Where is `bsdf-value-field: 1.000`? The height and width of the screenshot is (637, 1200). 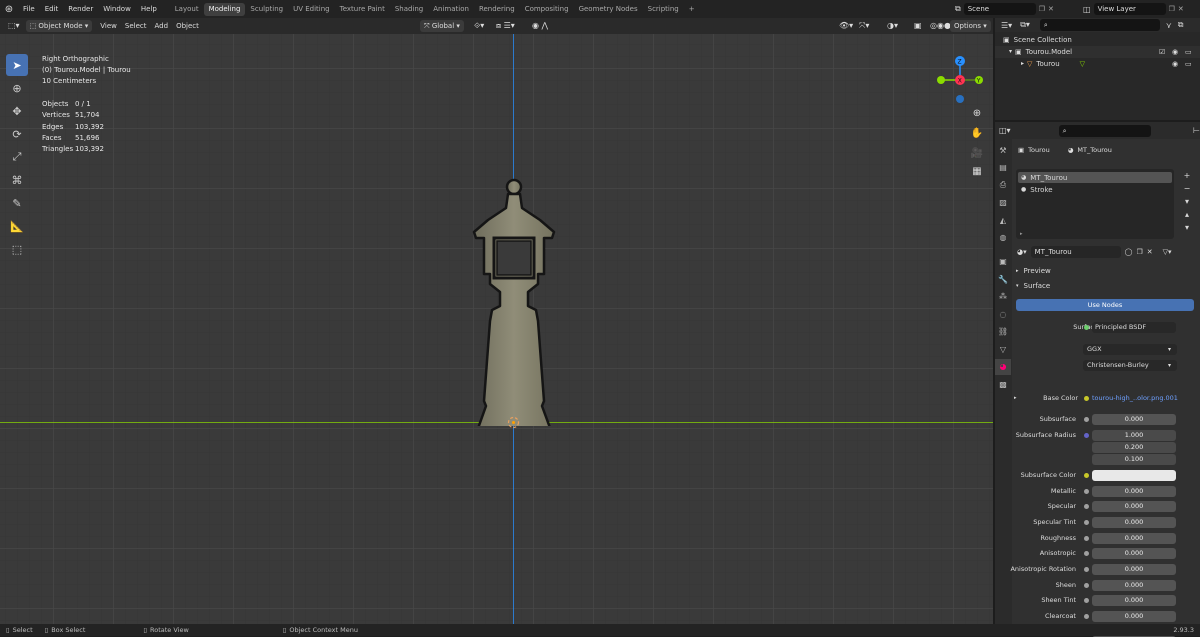
bsdf-value-field: 1.000 is located at coordinates (1134, 435).